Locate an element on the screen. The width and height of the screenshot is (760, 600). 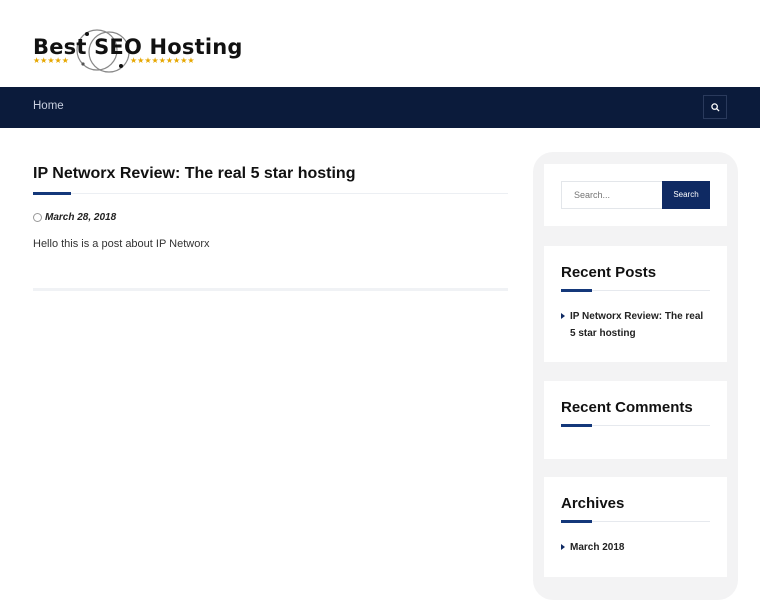
search-button: Search is located at coordinates (686, 195).